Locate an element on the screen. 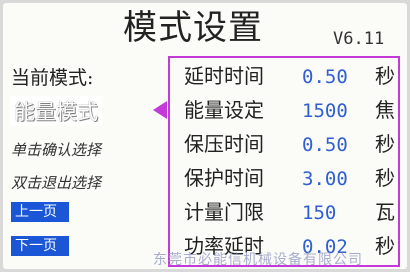  current-mode-label: 当前模式: is located at coordinates (52, 78).